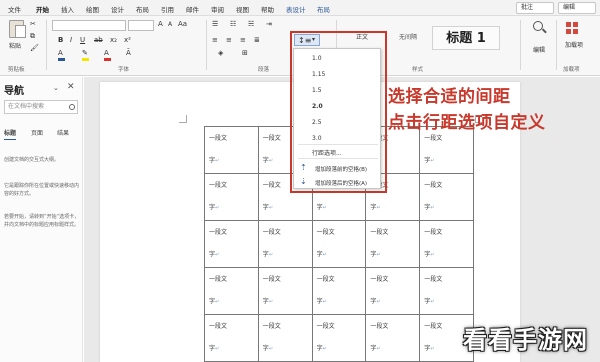  Describe the element at coordinates (160, 24) in the screenshot. I see `grow-font-icon: A` at that location.